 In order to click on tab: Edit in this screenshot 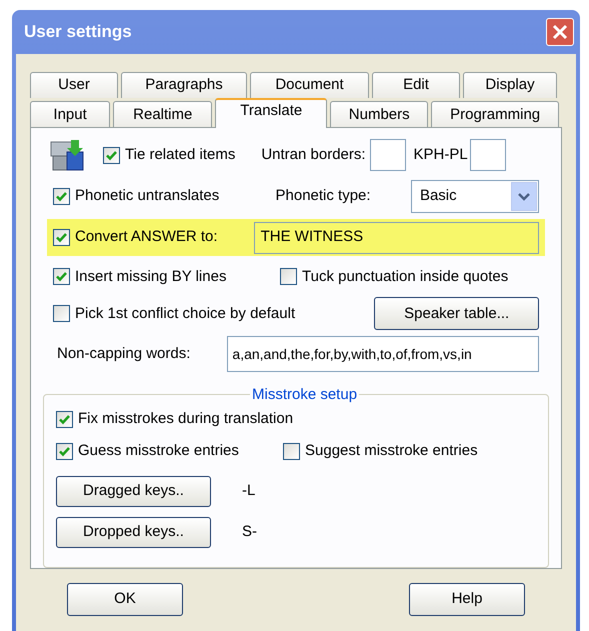, I will do `click(416, 85)`.